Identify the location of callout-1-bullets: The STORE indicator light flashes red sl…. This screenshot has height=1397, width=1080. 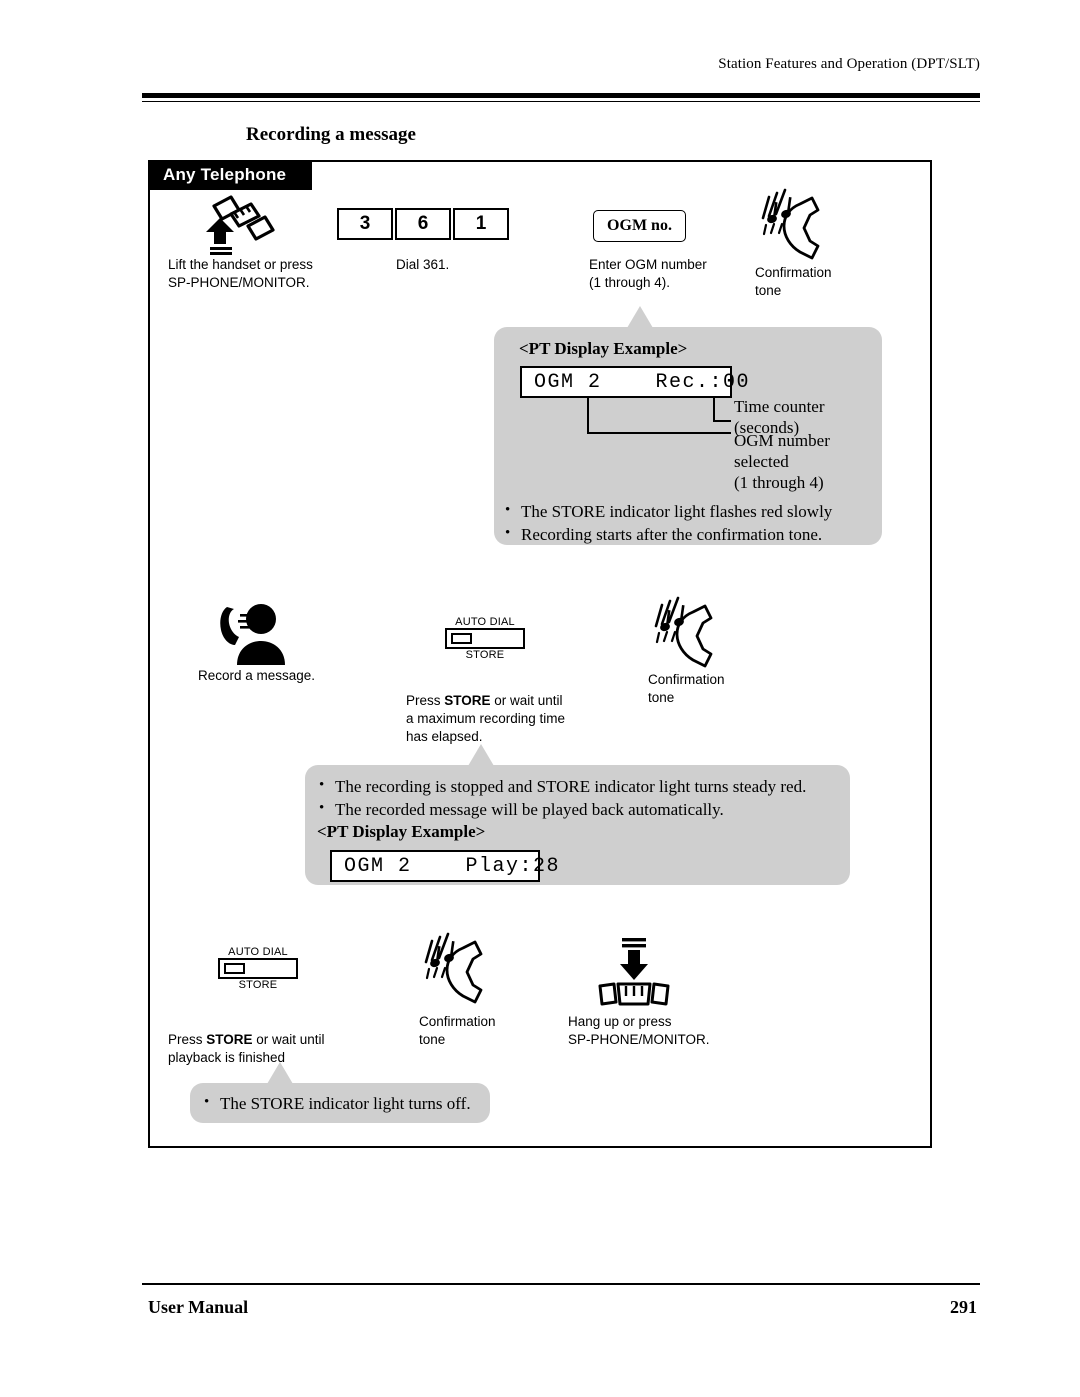
(687, 522).